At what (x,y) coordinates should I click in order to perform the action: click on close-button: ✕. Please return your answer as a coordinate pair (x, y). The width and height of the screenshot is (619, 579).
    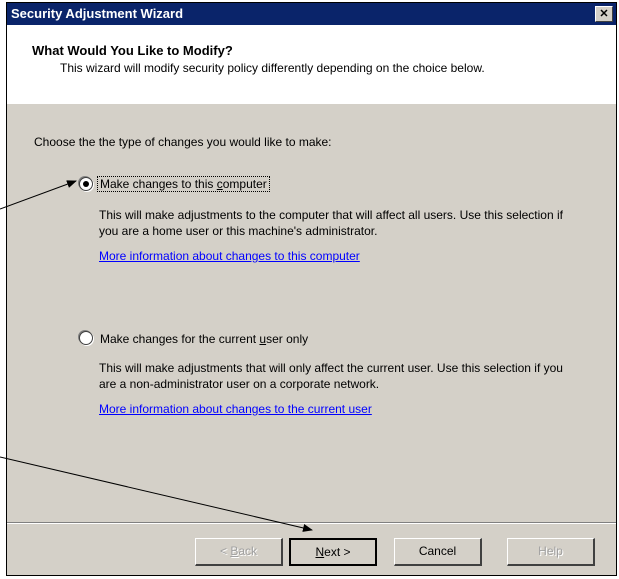
    Looking at the image, I should click on (604, 14).